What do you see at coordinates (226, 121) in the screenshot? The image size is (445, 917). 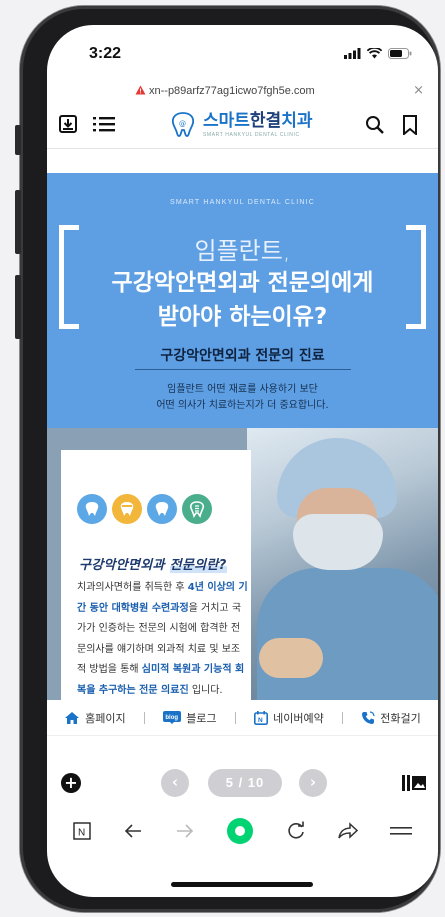 I see `logo-prefix: 스마트` at bounding box center [226, 121].